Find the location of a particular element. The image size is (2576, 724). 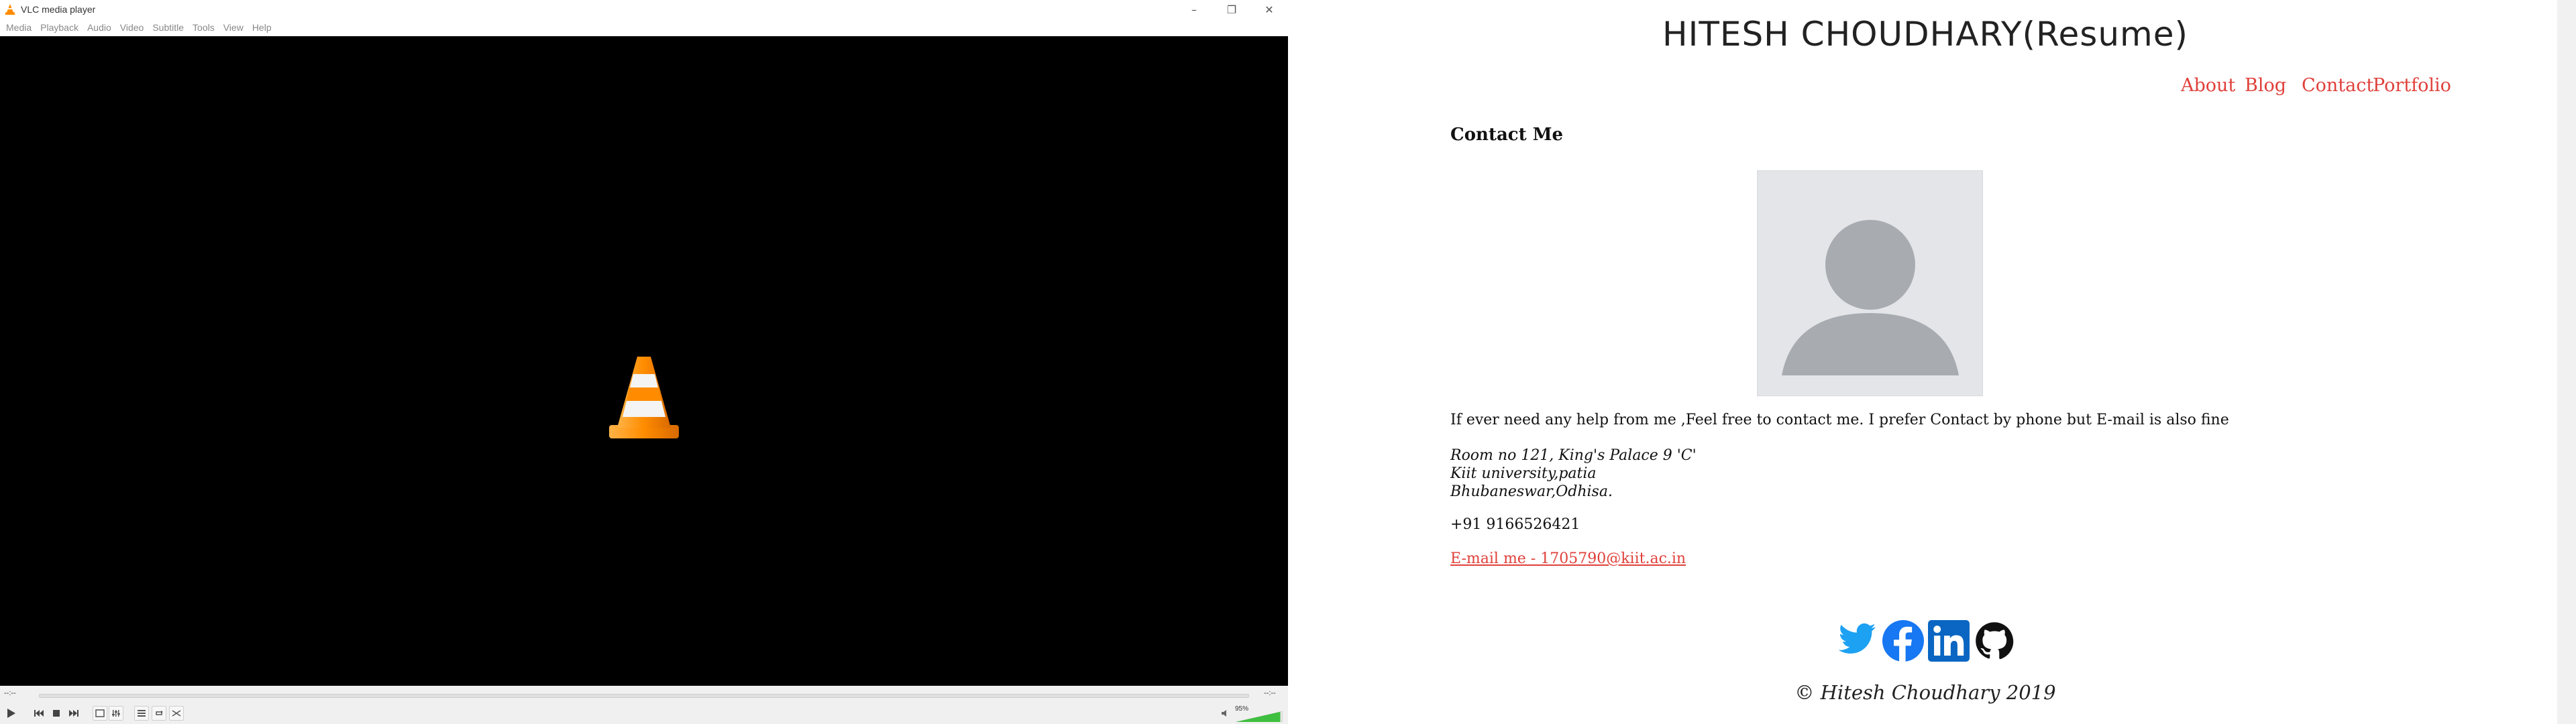

stop-button is located at coordinates (56, 713).